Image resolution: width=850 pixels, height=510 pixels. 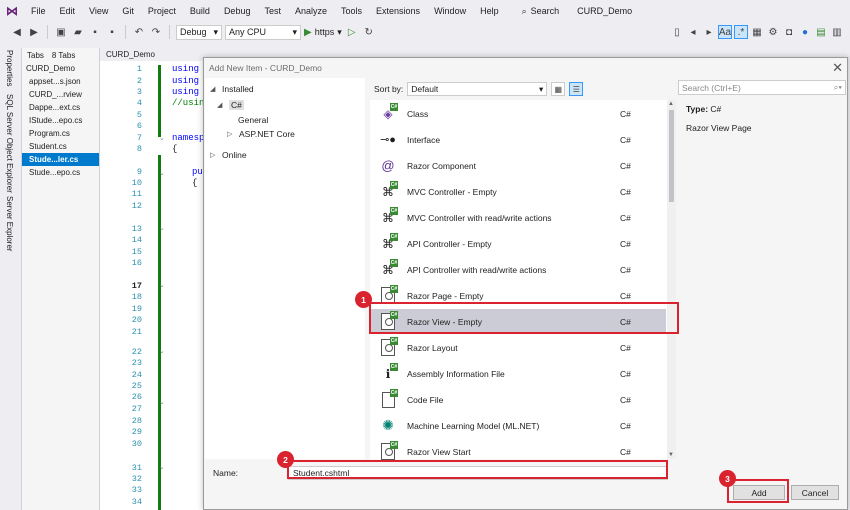 What do you see at coordinates (757, 32) in the screenshot?
I see `grid-icon: ▦` at bounding box center [757, 32].